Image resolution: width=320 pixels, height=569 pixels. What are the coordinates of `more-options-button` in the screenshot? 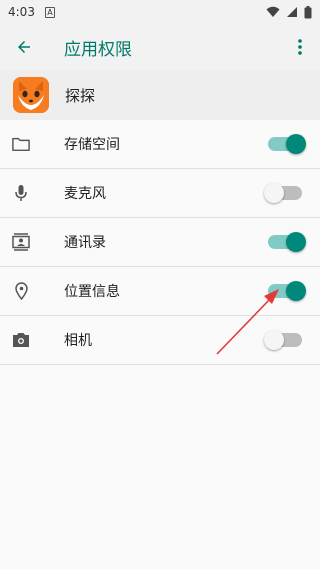 It's located at (300, 47).